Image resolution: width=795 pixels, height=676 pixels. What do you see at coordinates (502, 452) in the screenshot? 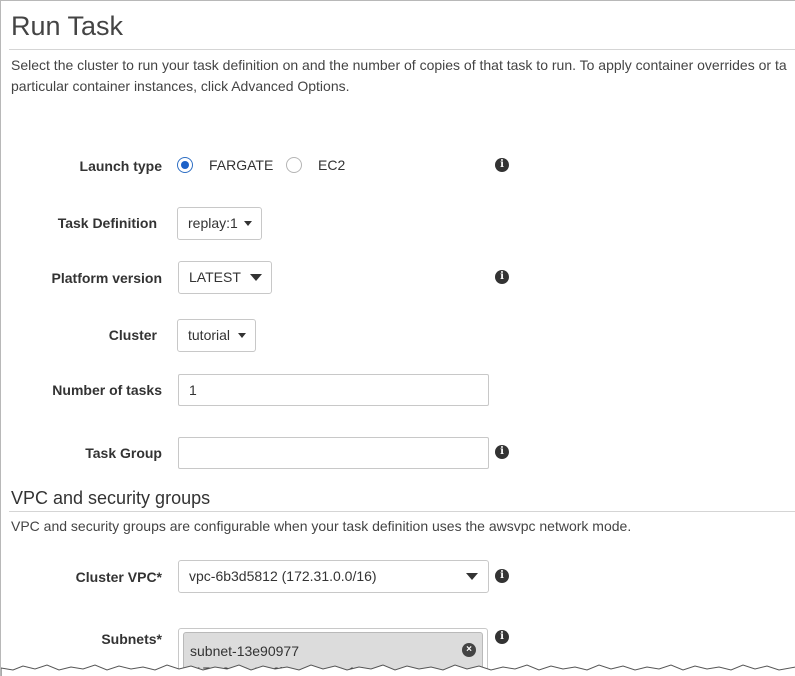
I see `task-group-info-icon: i` at bounding box center [502, 452].